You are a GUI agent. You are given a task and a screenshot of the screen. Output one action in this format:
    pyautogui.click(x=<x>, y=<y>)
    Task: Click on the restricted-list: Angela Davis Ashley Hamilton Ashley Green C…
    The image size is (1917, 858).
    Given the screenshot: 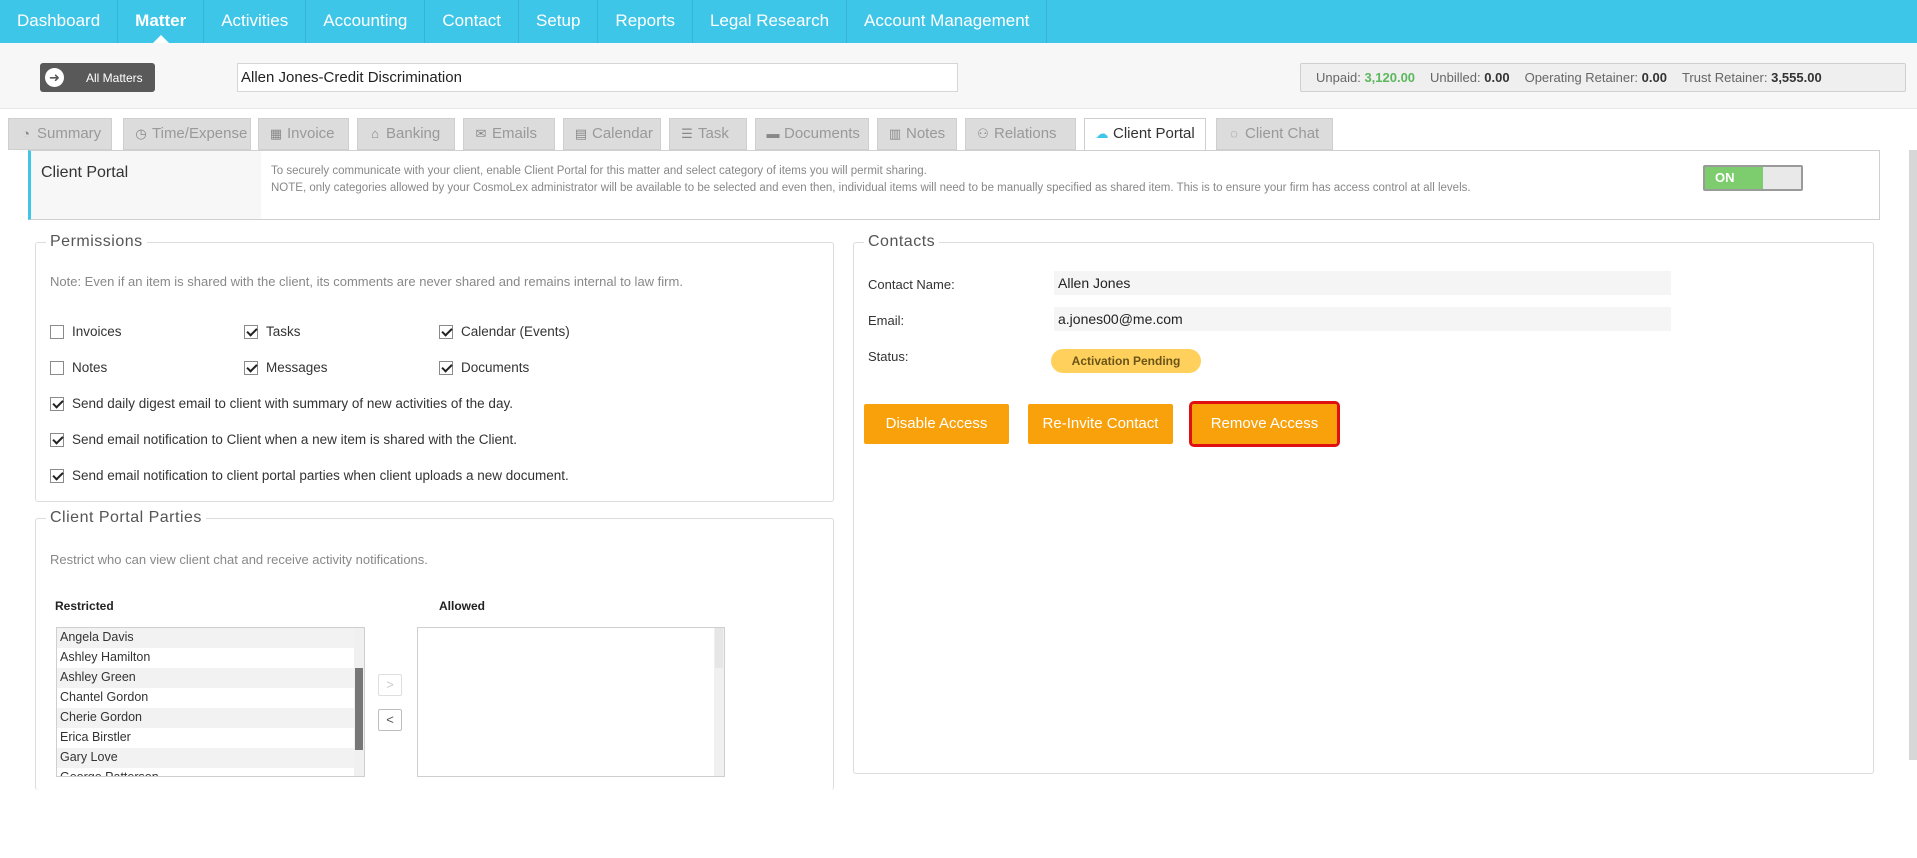 What is the action you would take?
    pyautogui.click(x=210, y=702)
    